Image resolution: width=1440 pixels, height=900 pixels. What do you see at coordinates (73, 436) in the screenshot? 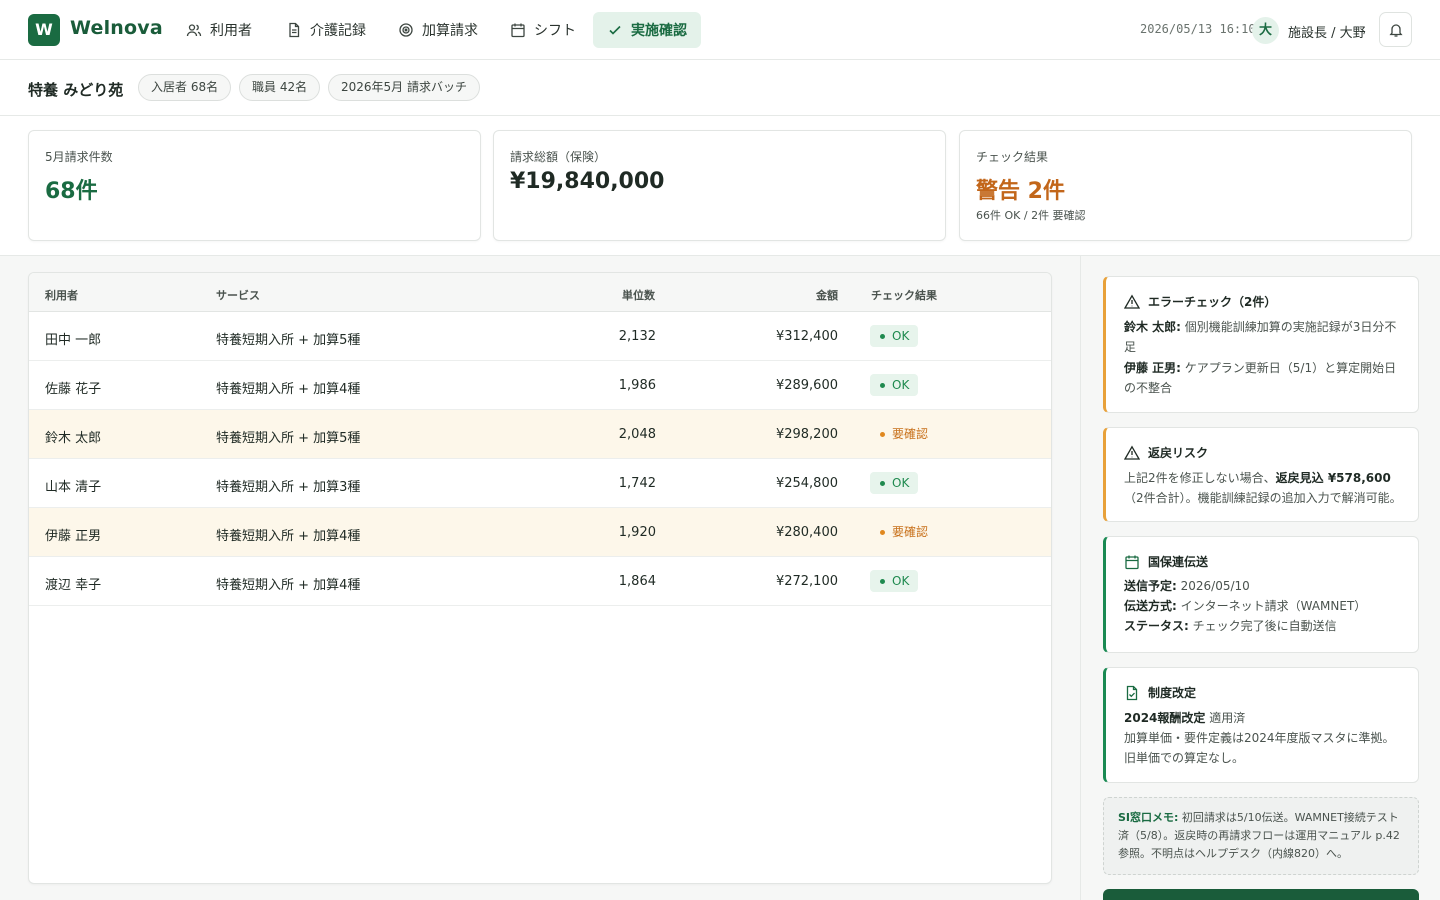
I see `cell-resident: 鈴木 太郎` at bounding box center [73, 436].